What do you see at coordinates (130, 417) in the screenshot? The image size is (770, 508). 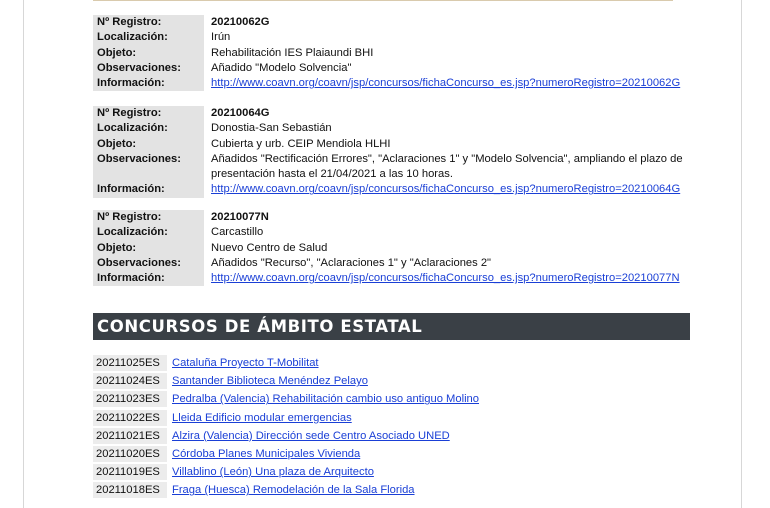 I see `contest-code: 20211022ES` at bounding box center [130, 417].